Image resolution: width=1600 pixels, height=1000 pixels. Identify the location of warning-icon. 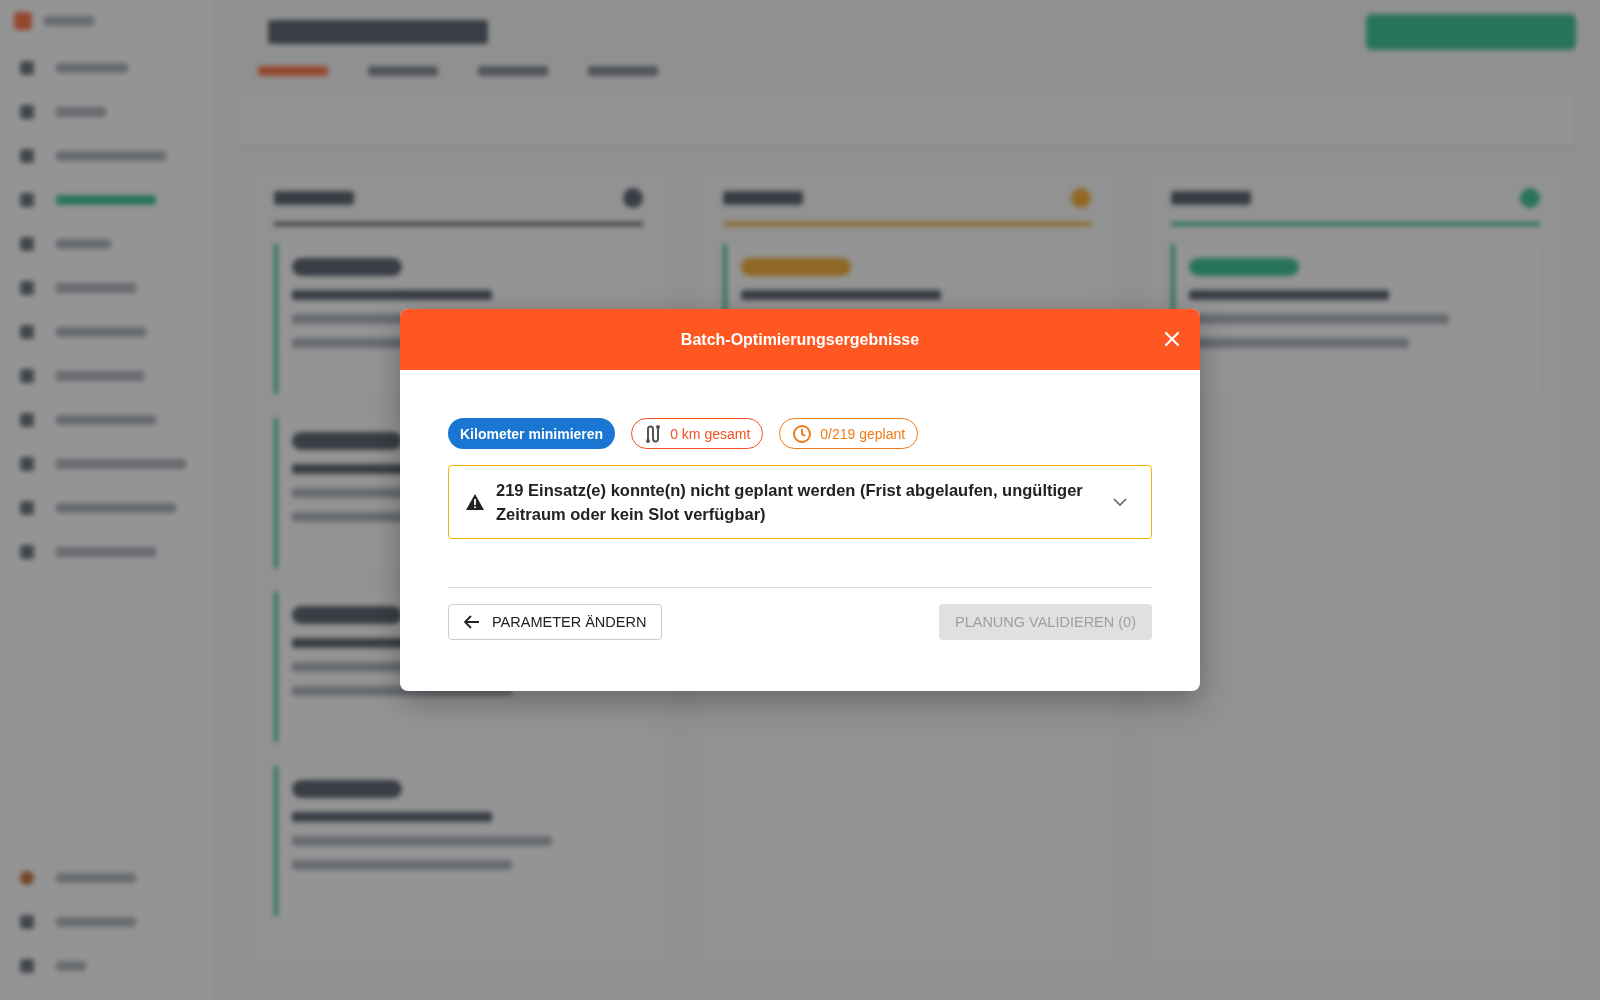
(475, 502).